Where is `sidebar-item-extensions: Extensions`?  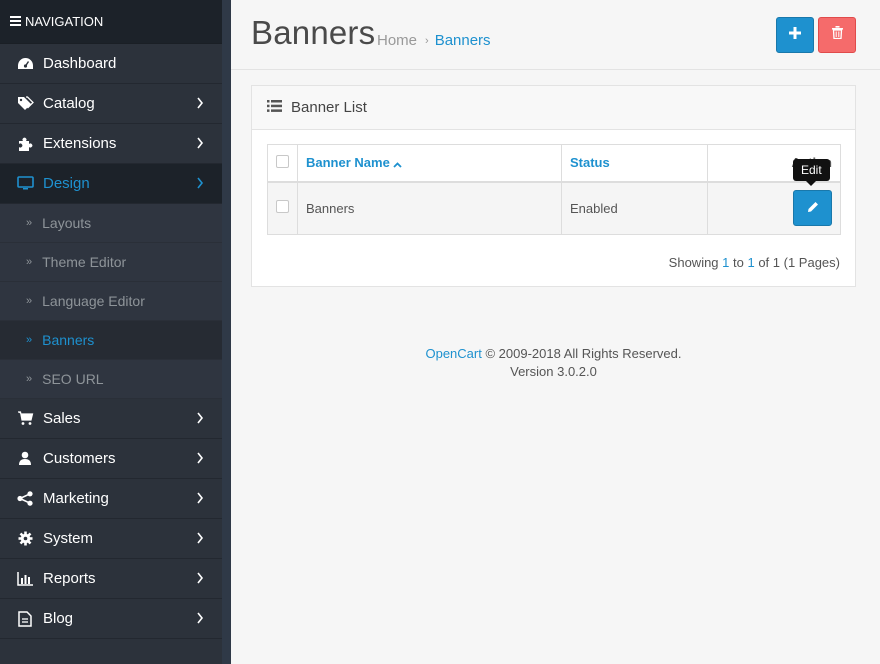
sidebar-item-extensions: Extensions is located at coordinates (111, 144).